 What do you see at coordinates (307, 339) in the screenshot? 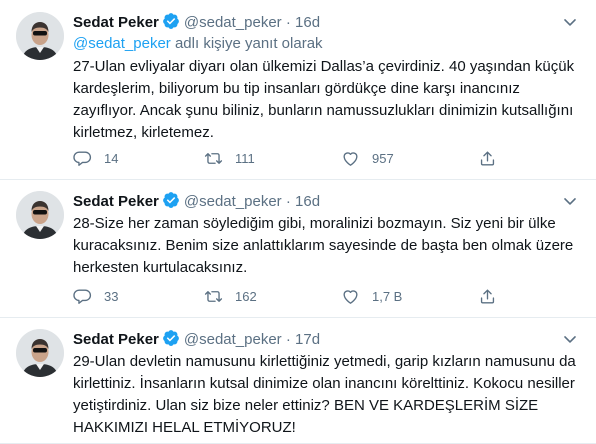
I see `tweet-timestamp: 17d` at bounding box center [307, 339].